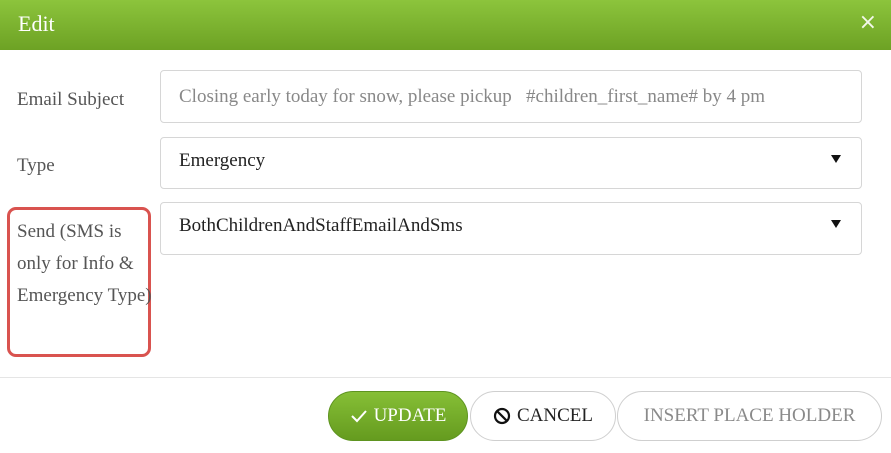  What do you see at coordinates (36, 23) in the screenshot?
I see `dialog-title: Edit` at bounding box center [36, 23].